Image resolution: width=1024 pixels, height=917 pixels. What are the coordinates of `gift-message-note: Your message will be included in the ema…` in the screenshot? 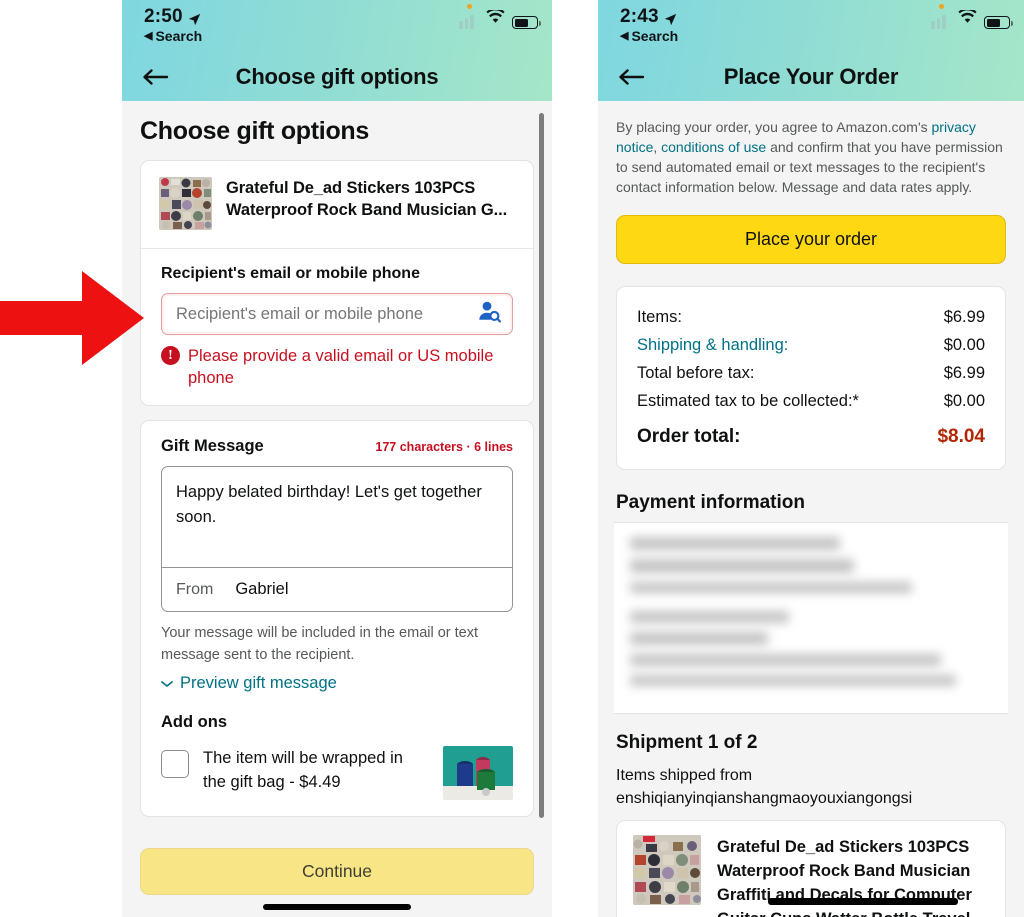 It's located at (320, 644).